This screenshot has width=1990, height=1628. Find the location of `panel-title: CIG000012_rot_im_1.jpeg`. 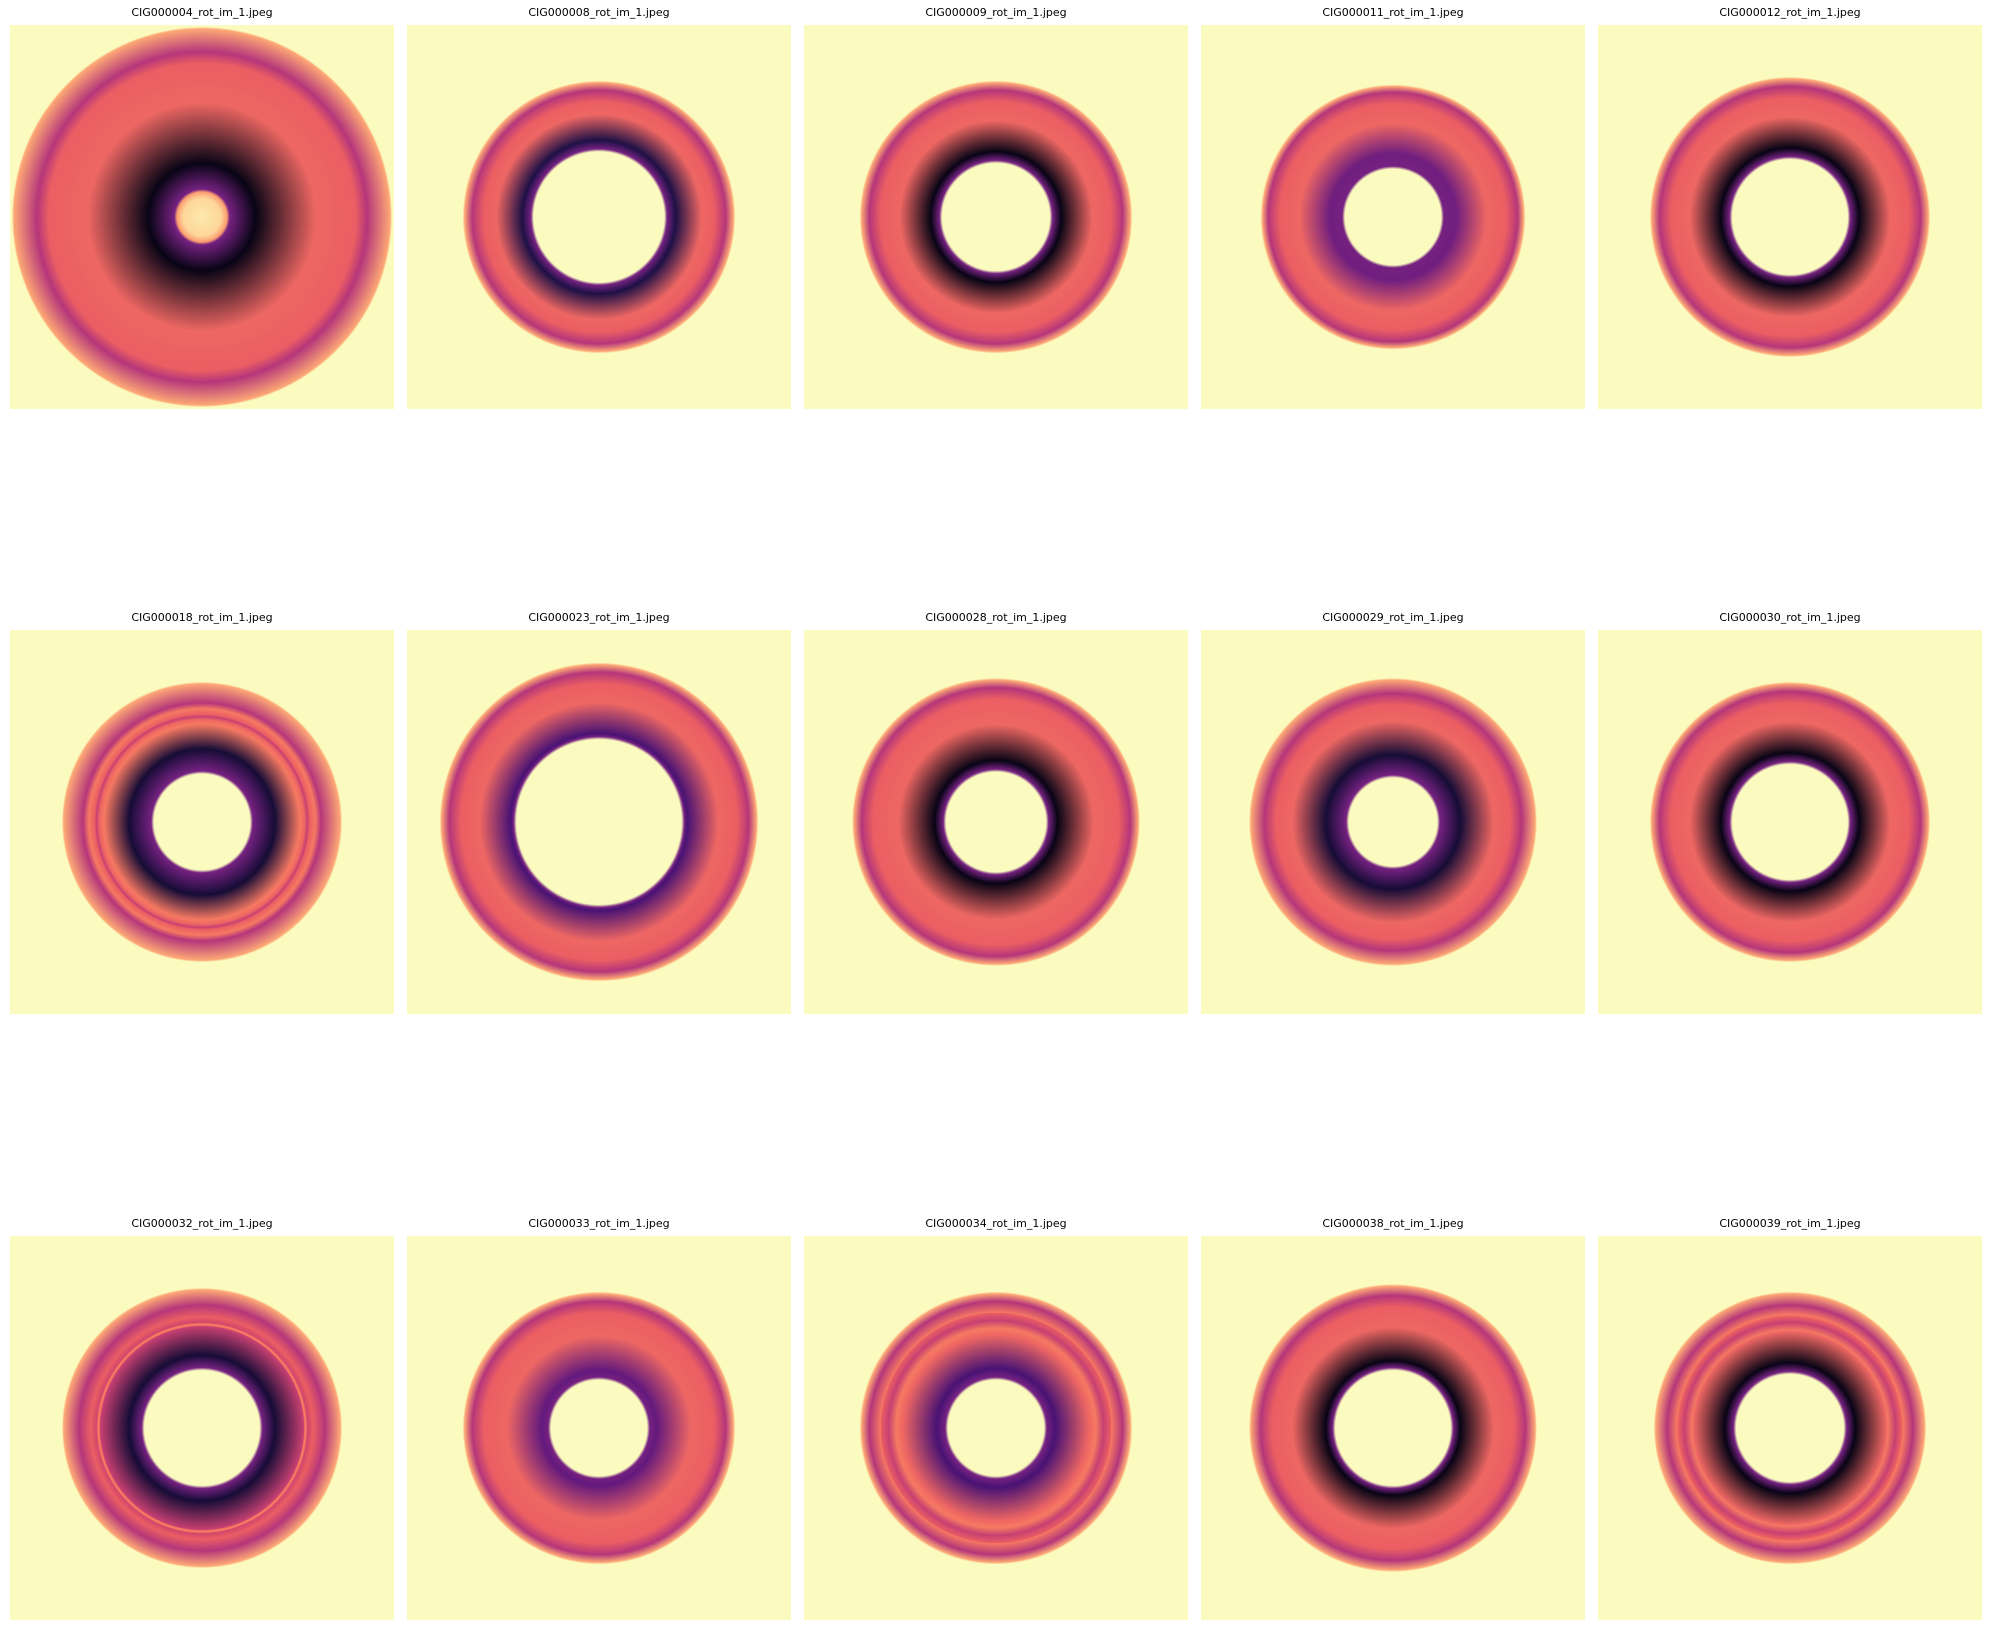

panel-title: CIG000012_rot_im_1.jpeg is located at coordinates (1790, 12).